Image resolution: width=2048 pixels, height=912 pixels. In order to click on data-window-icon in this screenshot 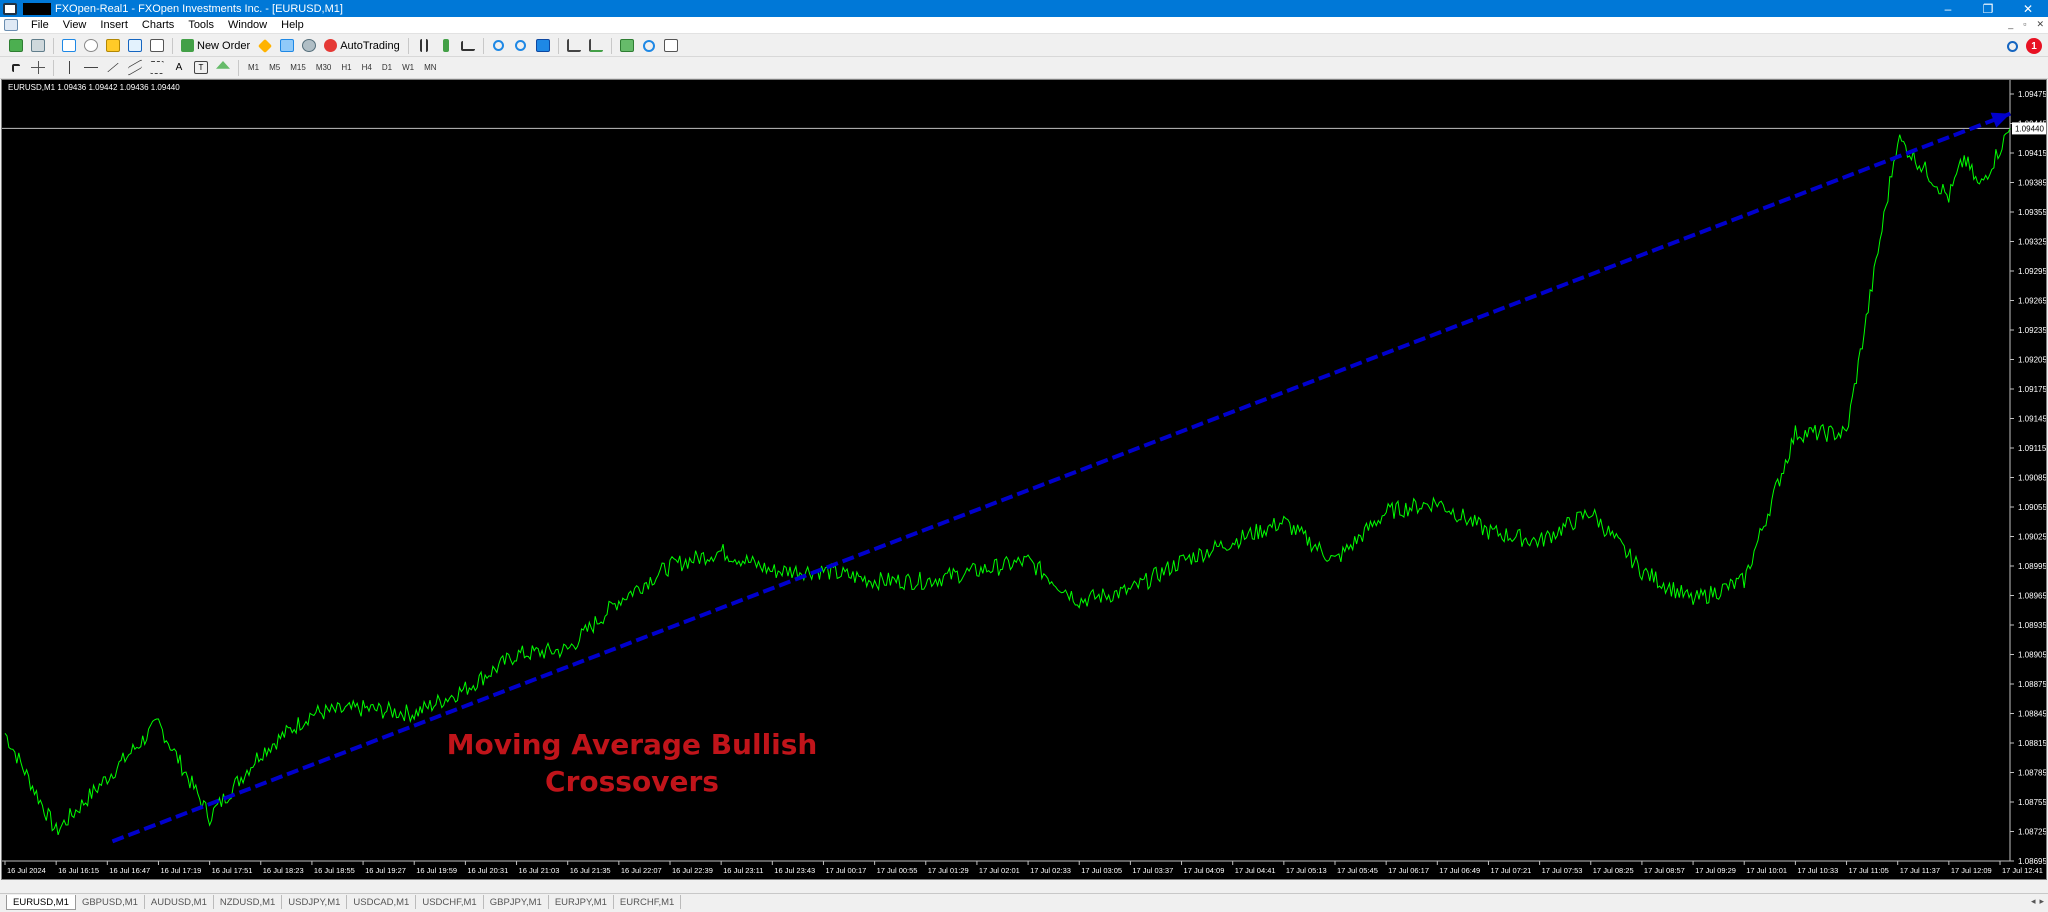, I will do `click(91, 46)`.